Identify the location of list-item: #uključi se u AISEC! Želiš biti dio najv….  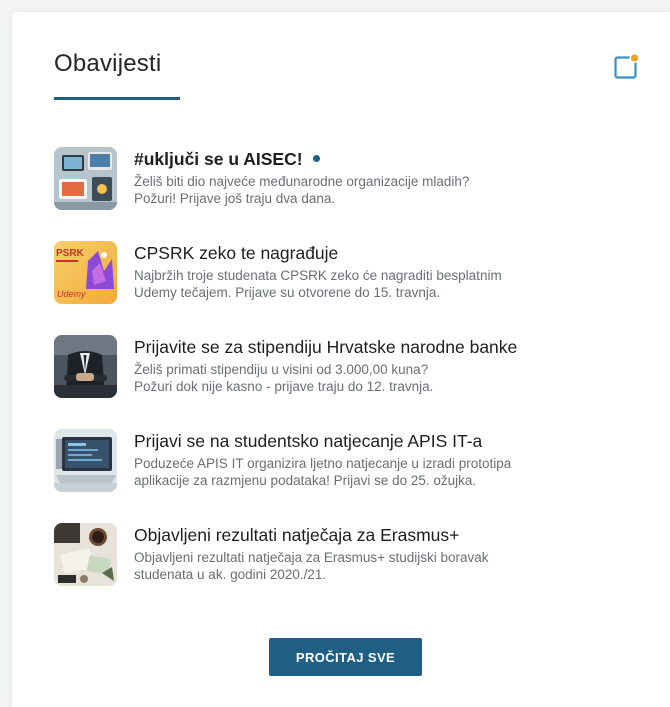
(352, 194).